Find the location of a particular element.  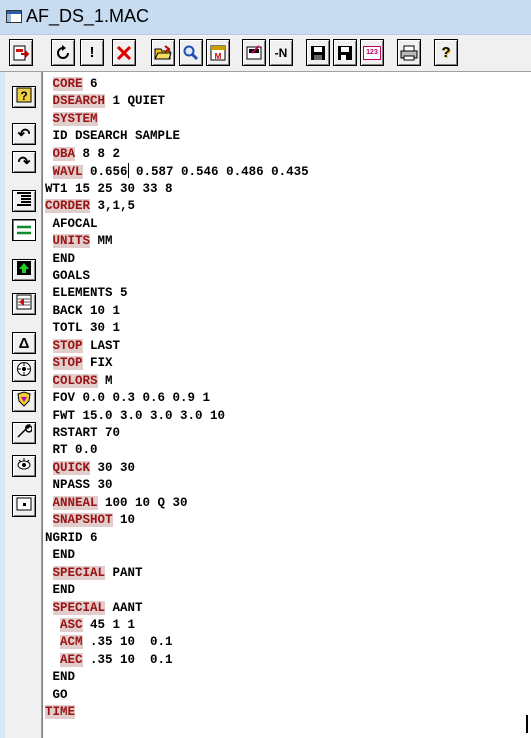

code-line: GOALS is located at coordinates (68, 276).